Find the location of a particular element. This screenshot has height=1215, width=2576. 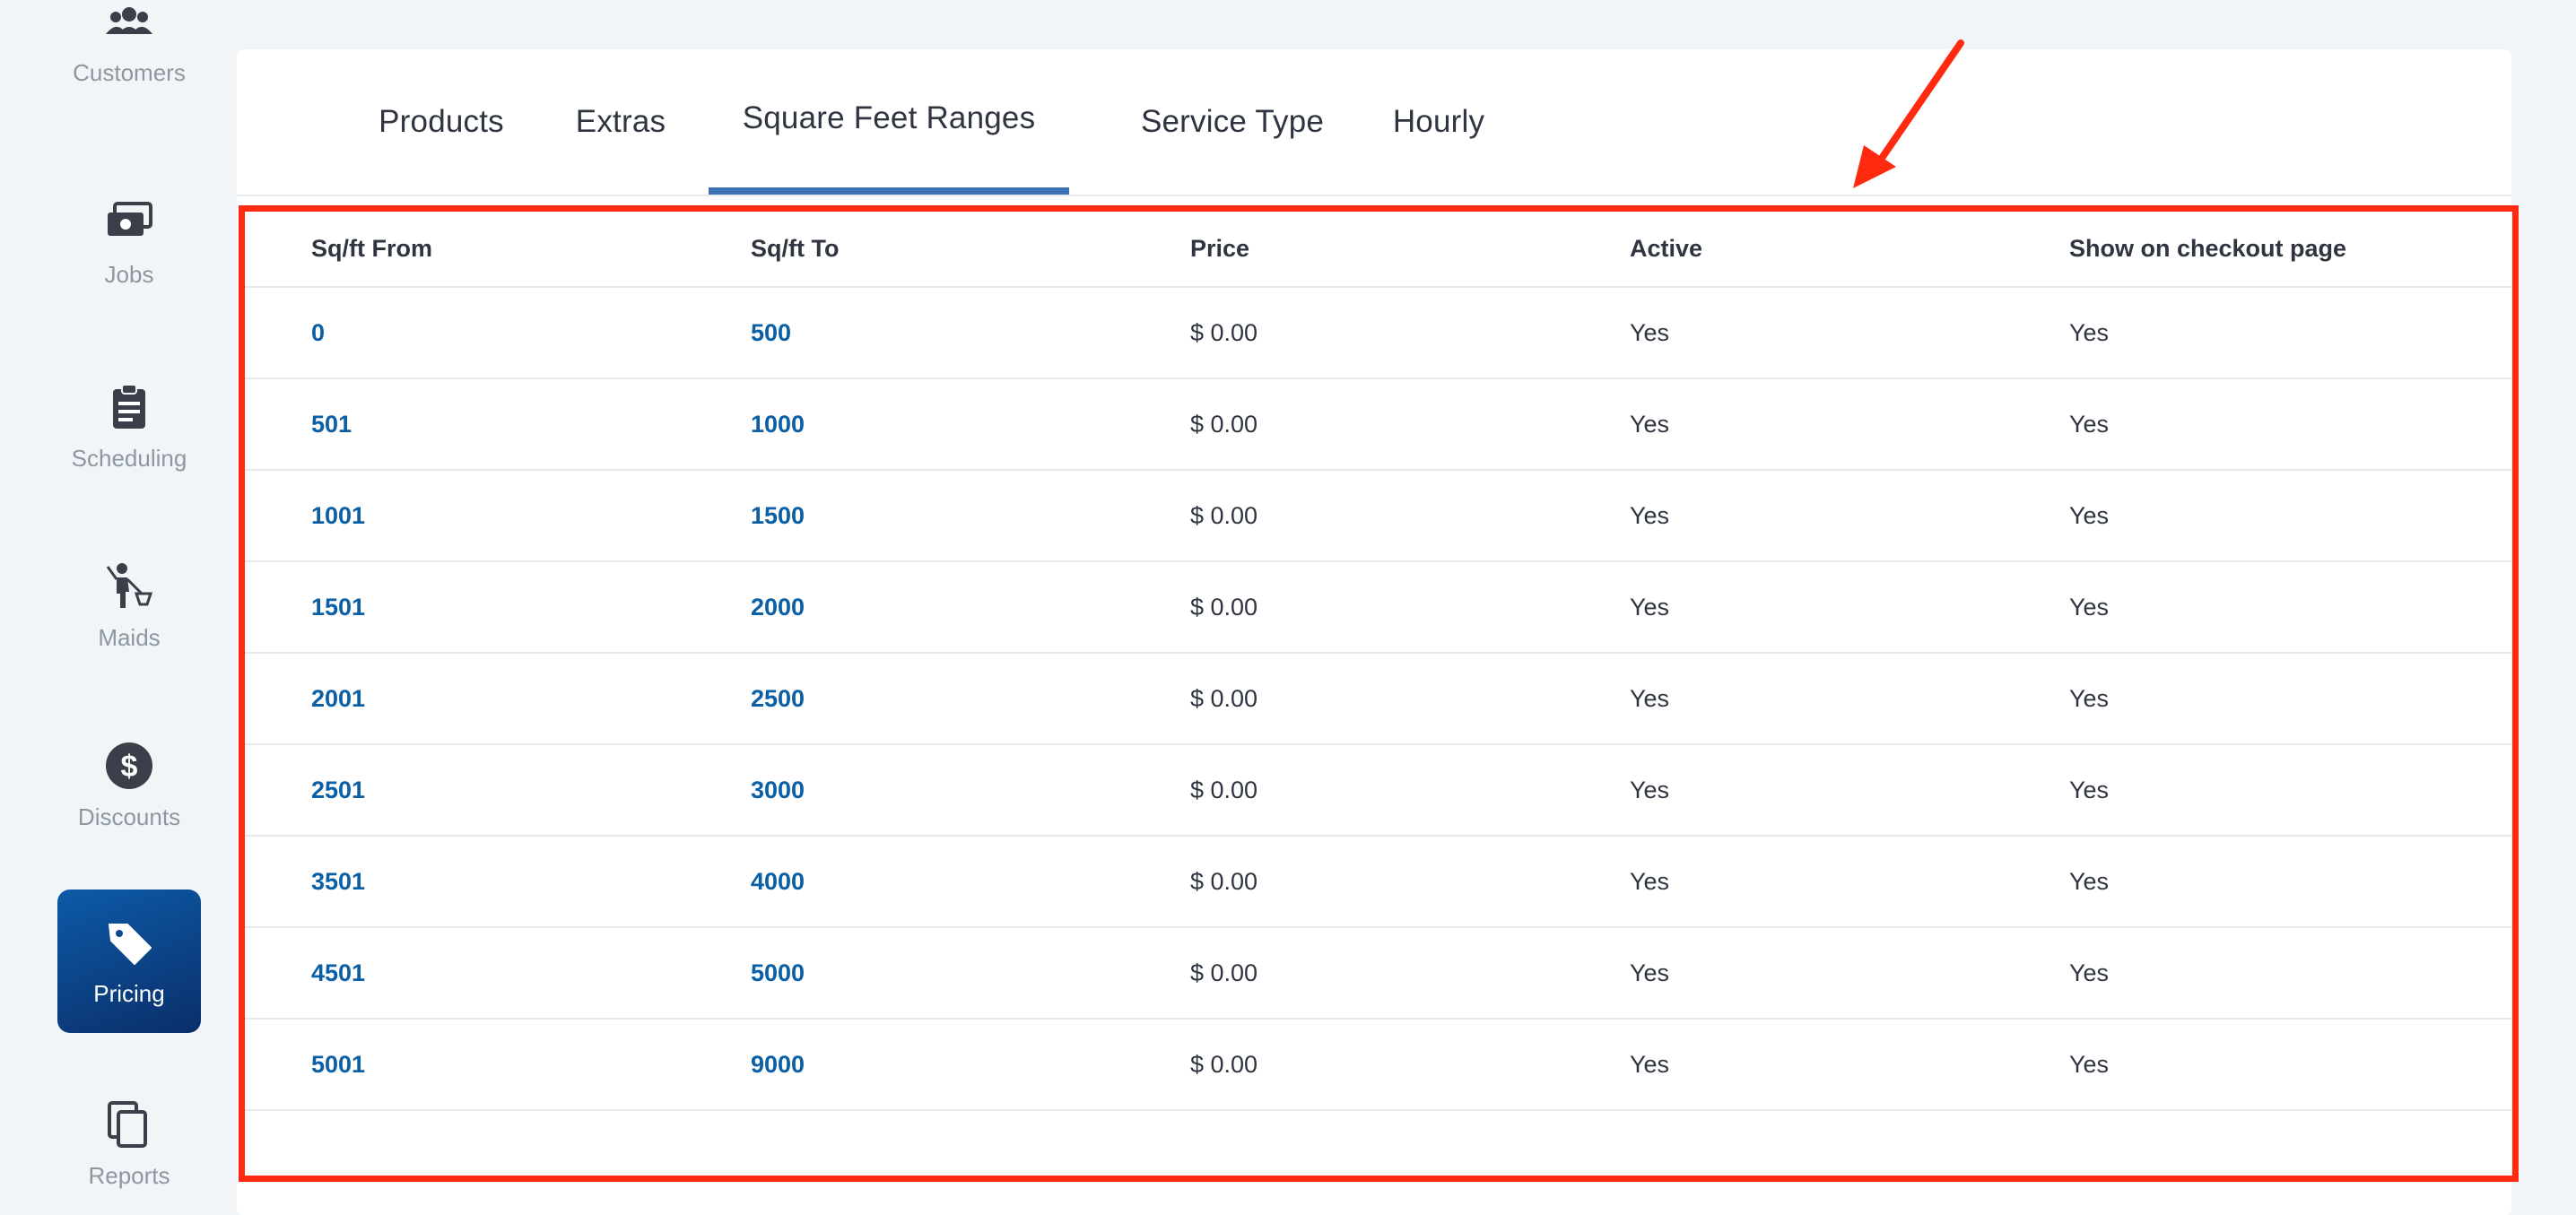

sidebar-item-customers: Customers is located at coordinates (129, 56).